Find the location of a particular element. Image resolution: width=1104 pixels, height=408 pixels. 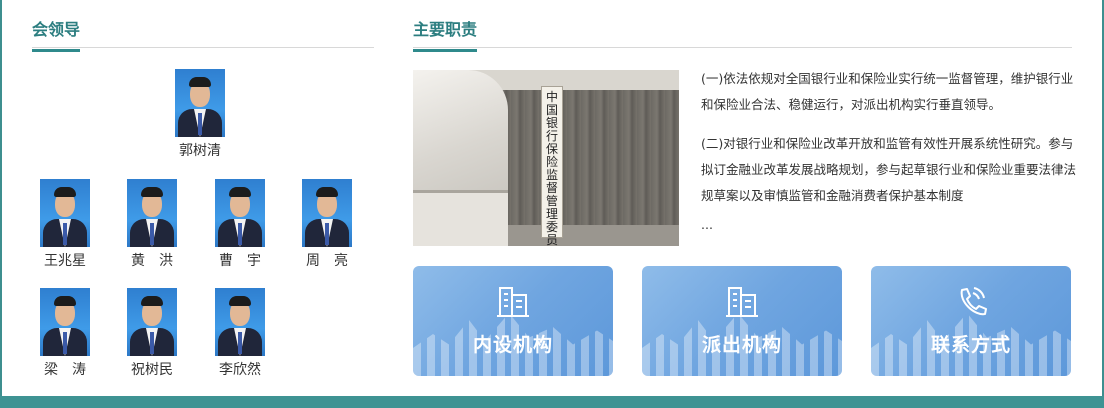

leader-card: 曹 宇 is located at coordinates (240, 224).